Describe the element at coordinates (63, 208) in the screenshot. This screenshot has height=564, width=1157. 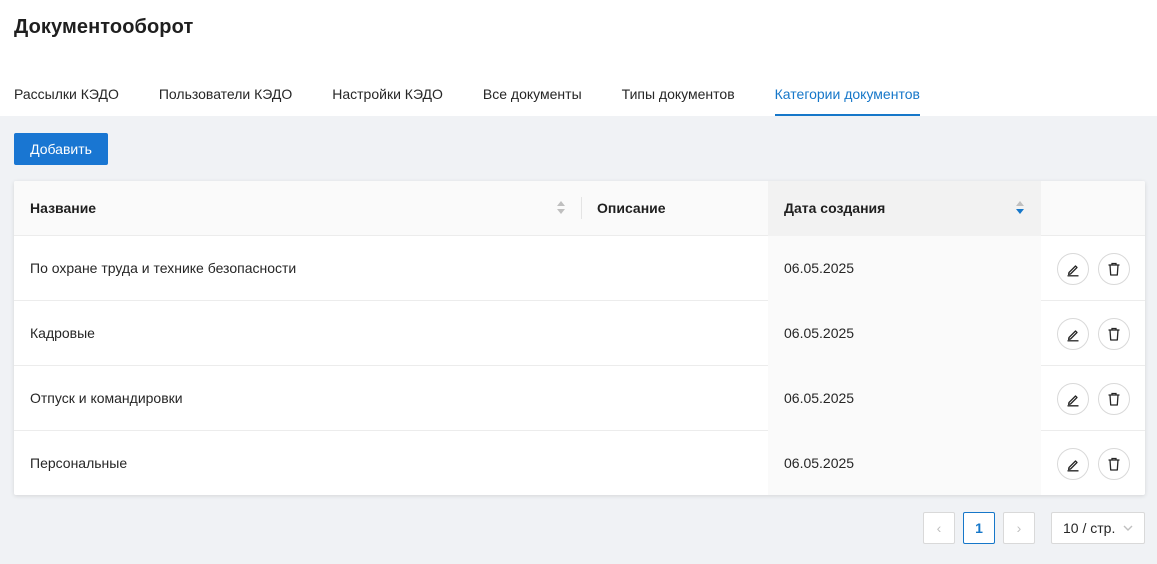
I see `column-header-name-label: Название` at that location.